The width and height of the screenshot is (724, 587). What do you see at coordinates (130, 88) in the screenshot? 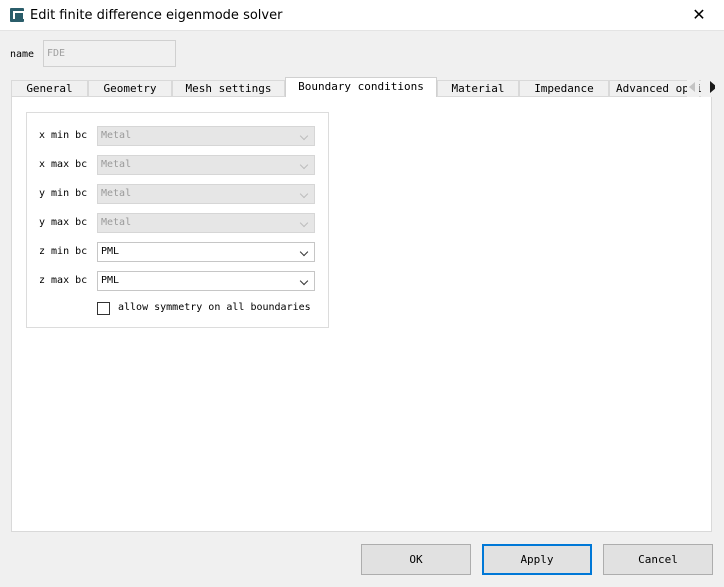
I see `tab-geometry: Geometry` at bounding box center [130, 88].